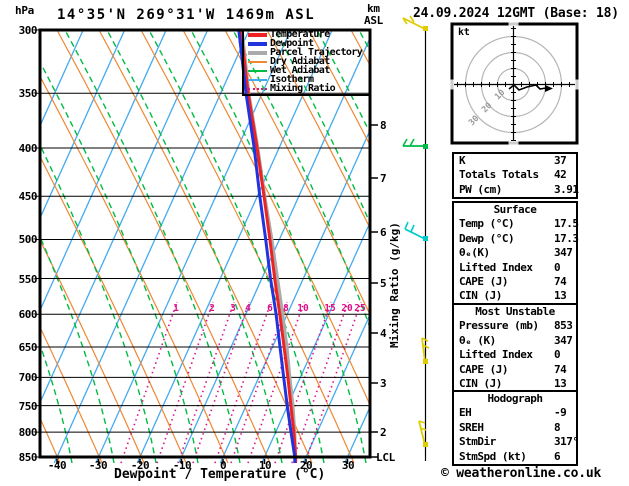 The width and height of the screenshot is (629, 486). I want to click on temp-tick-label: -20, so click(140, 465).